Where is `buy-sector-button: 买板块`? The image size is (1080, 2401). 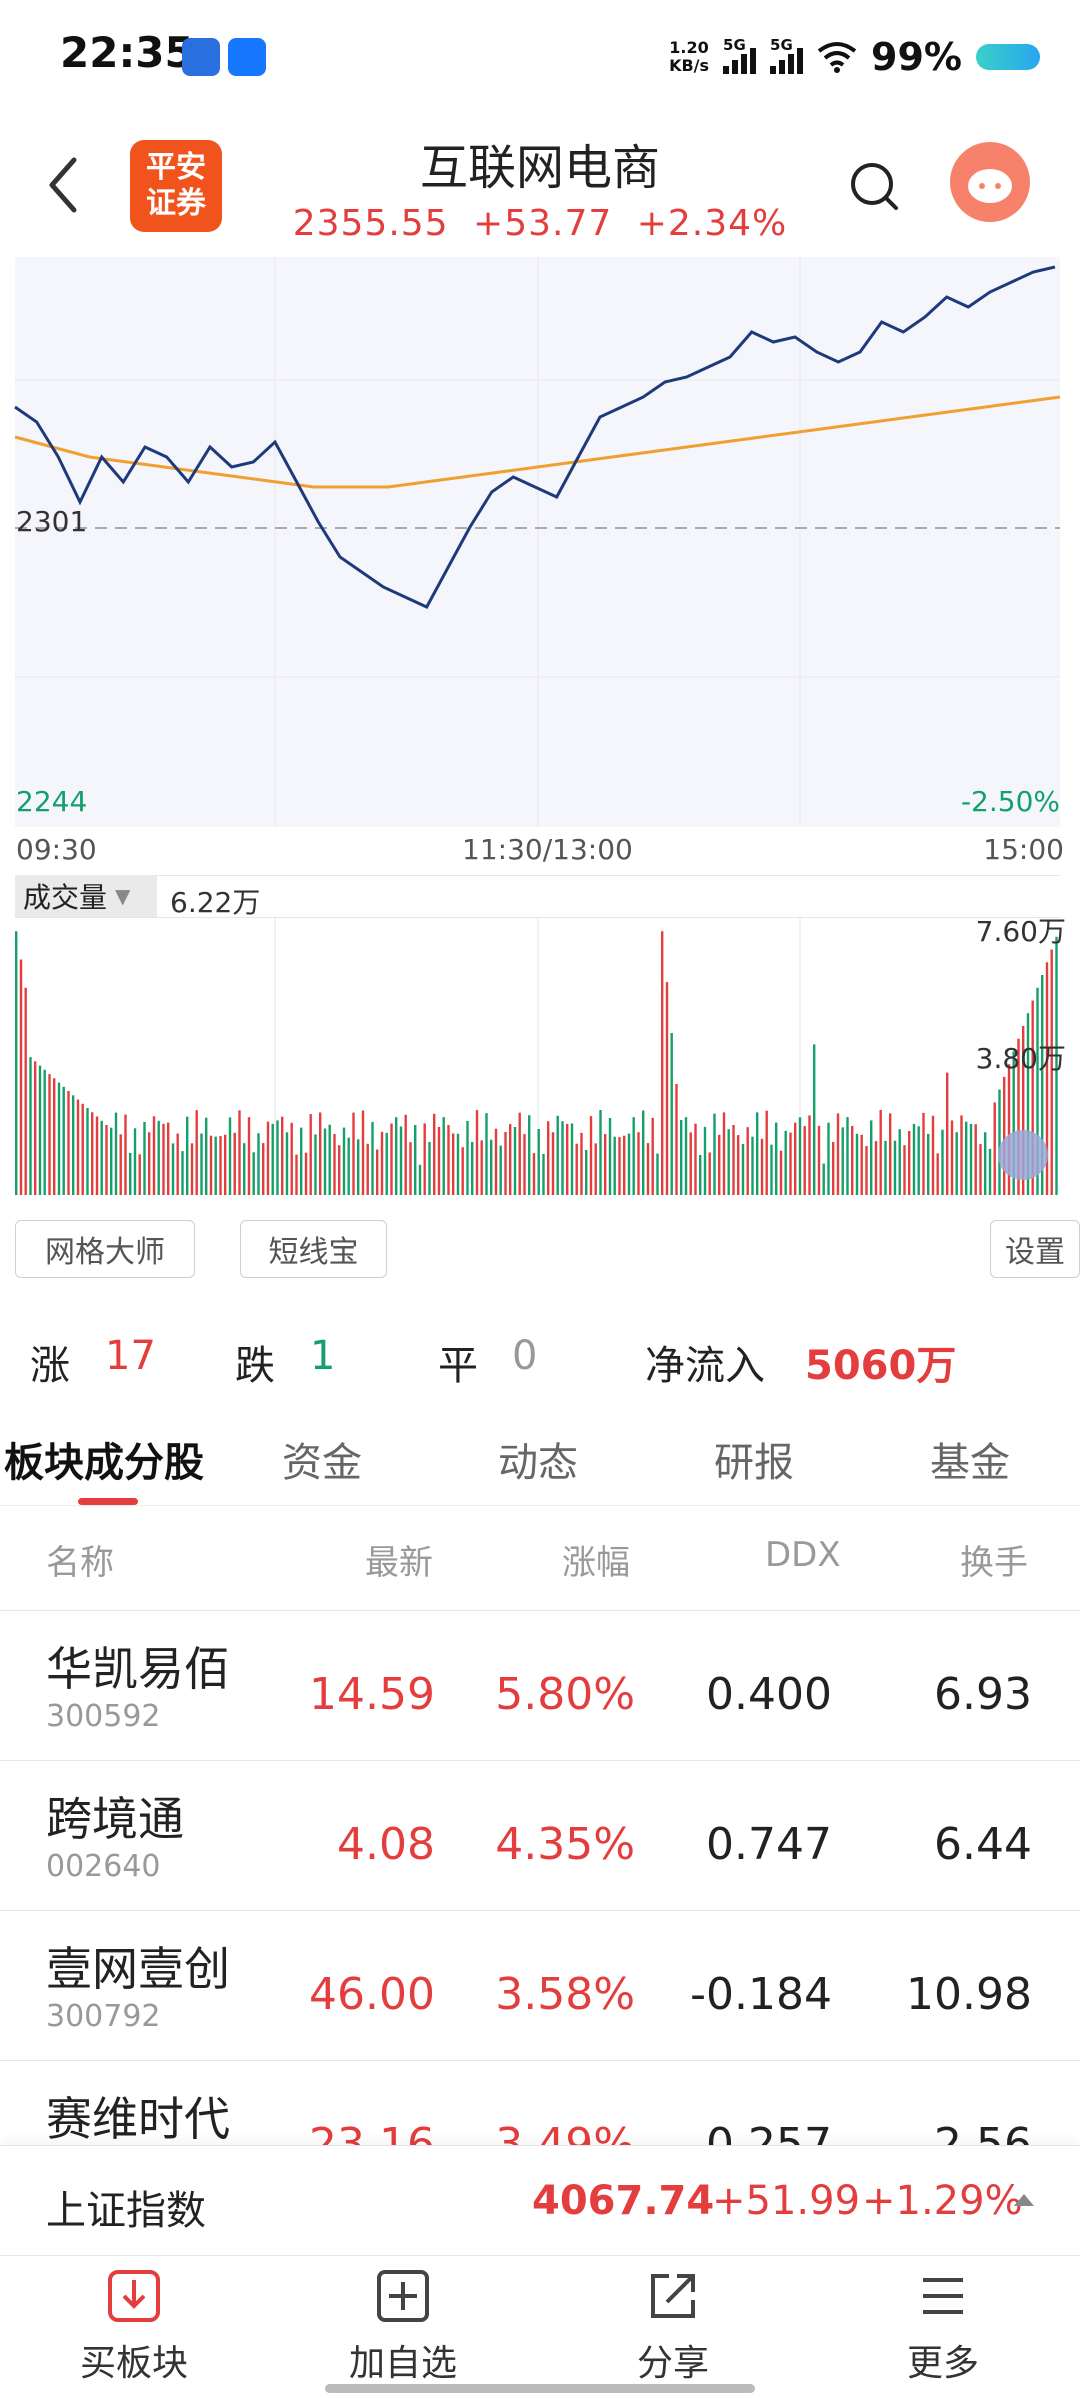 buy-sector-button: 买板块 is located at coordinates (134, 2327).